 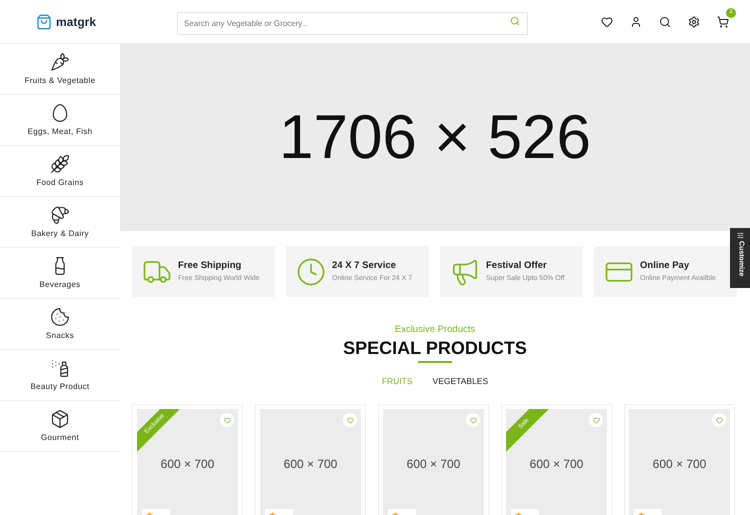 I want to click on settings-icon, so click(x=694, y=22).